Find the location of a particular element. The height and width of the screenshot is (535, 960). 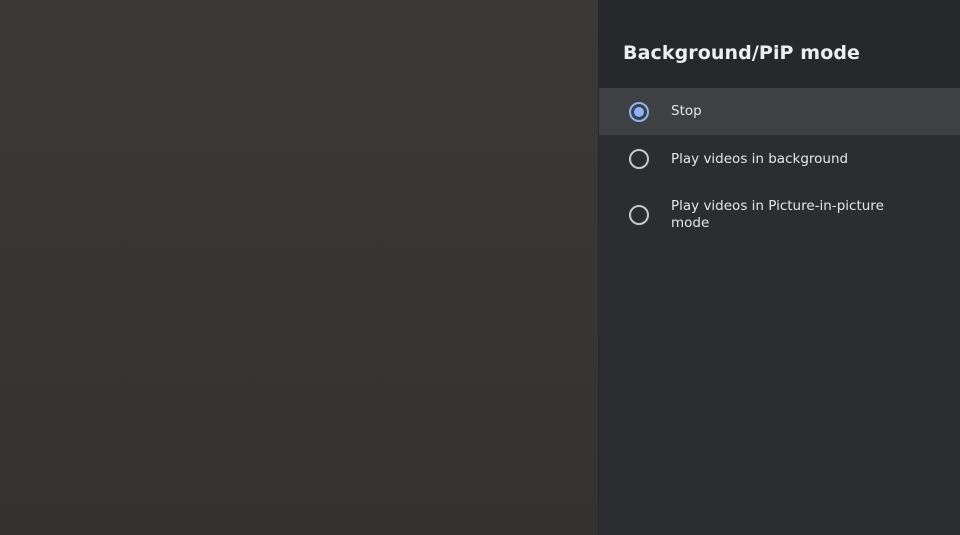

panel-header: Background/PiP mode is located at coordinates (779, 44).